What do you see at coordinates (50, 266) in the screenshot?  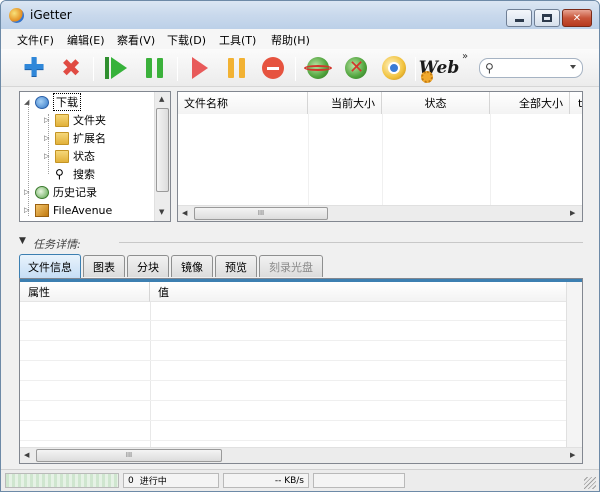 I see `tab-file-info: 文件信息` at bounding box center [50, 266].